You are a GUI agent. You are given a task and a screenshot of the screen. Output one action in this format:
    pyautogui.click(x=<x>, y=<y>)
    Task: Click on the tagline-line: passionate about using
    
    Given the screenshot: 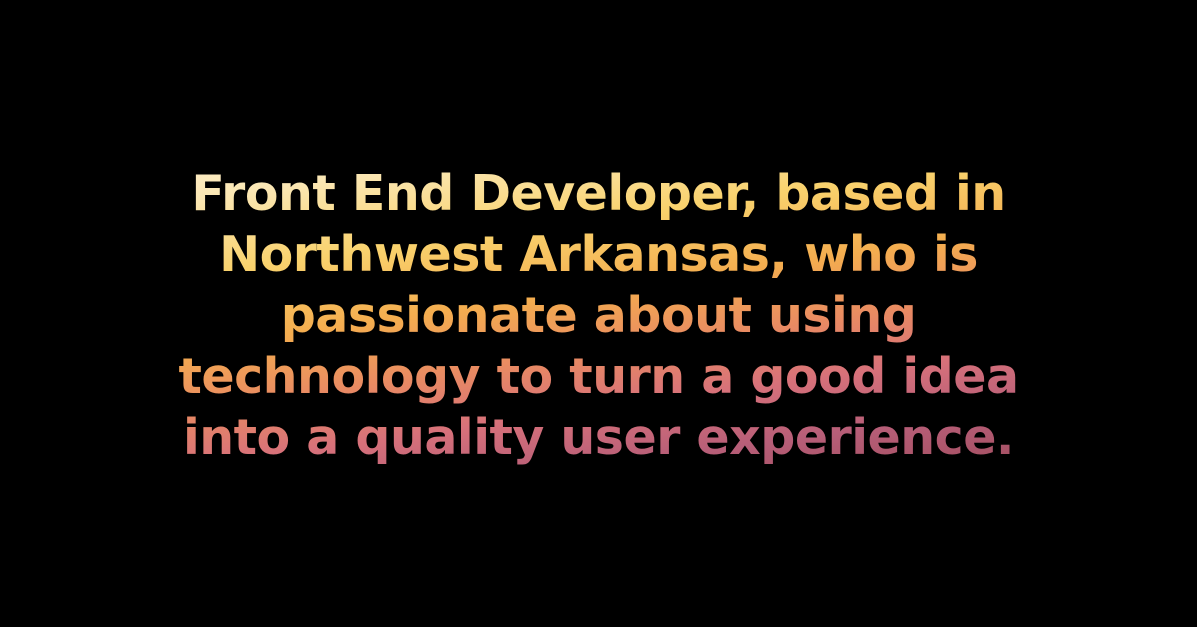 What is the action you would take?
    pyautogui.click(x=598, y=315)
    